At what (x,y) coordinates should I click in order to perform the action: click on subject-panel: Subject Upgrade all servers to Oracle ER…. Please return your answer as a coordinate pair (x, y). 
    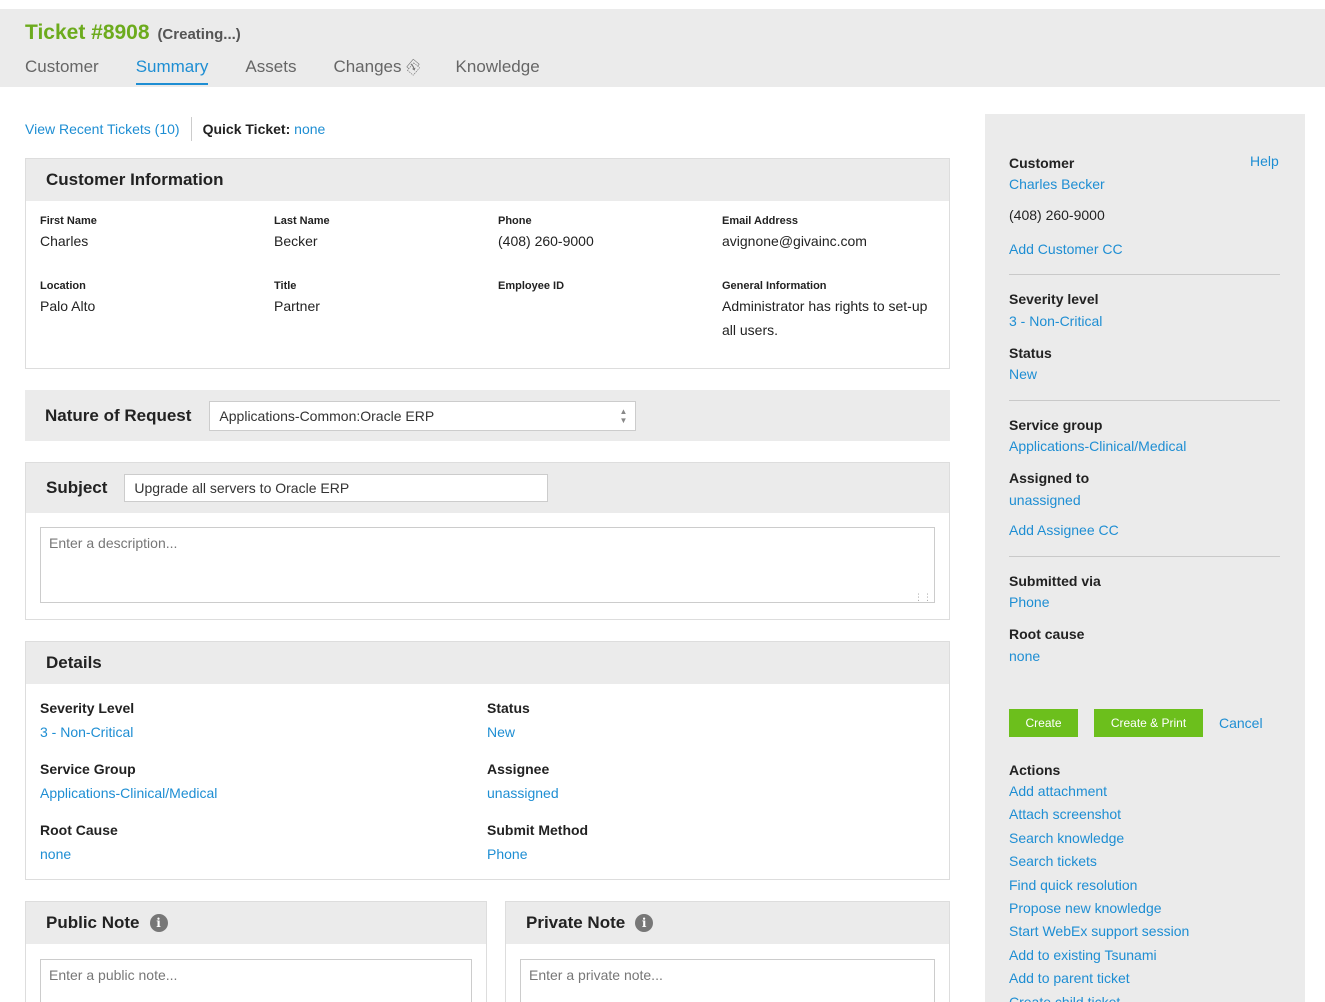
    Looking at the image, I should click on (487, 541).